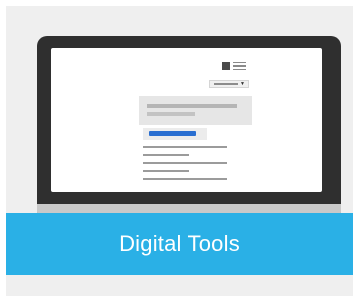  Describe the element at coordinates (242, 84) in the screenshot. I see `caret-down-icon: ▼` at that location.